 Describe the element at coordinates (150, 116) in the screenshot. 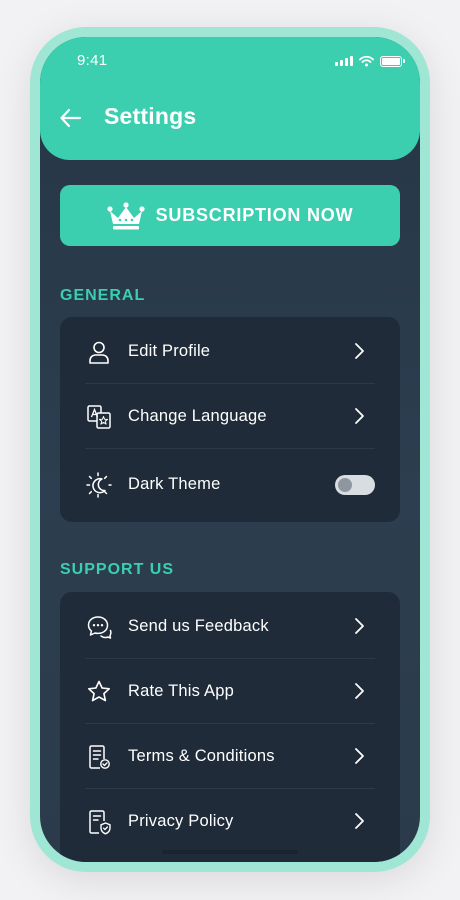

I see `page-title: Settings` at that location.